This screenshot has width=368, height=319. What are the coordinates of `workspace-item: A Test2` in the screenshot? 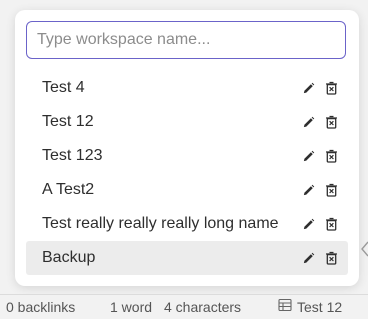 It's located at (187, 190).